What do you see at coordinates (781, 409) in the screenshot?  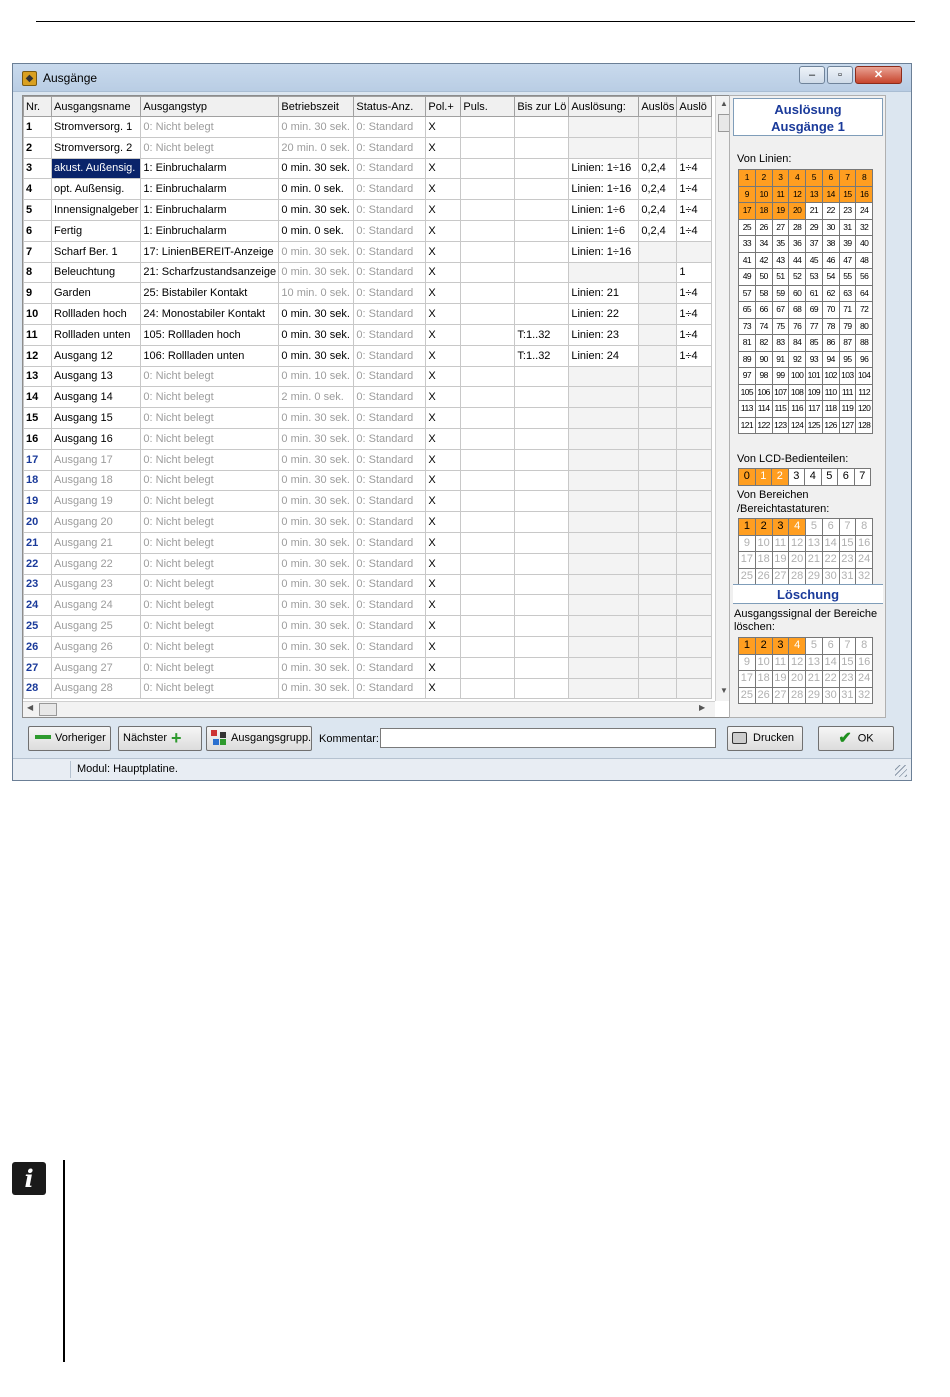 I see `zone-cell: 115` at bounding box center [781, 409].